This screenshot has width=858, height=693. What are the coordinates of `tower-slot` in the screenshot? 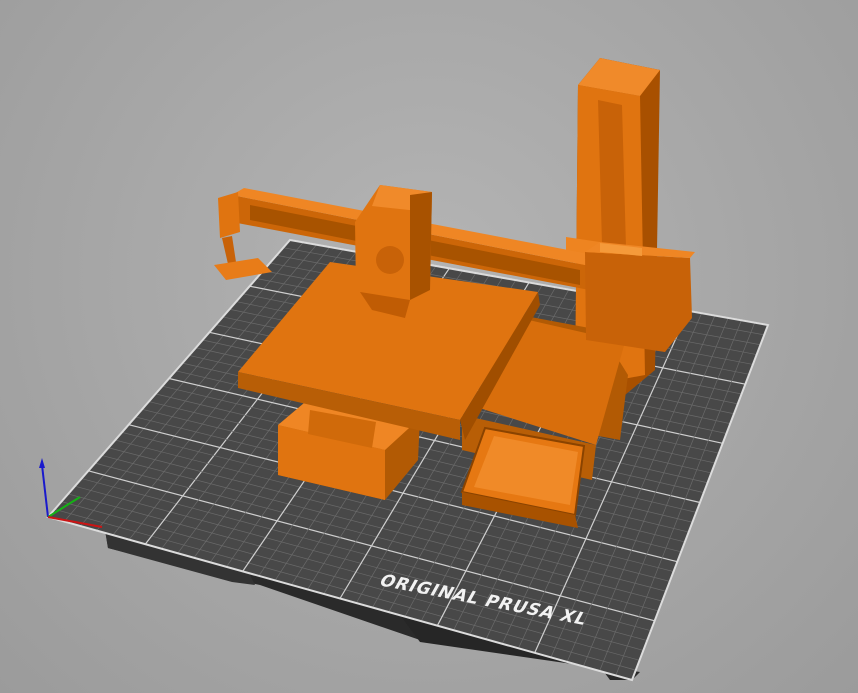 It's located at (612, 174).